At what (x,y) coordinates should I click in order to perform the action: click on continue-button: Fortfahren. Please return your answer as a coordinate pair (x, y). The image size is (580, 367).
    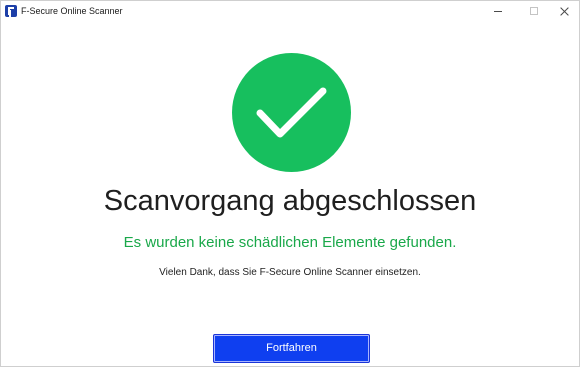
    Looking at the image, I should click on (291, 348).